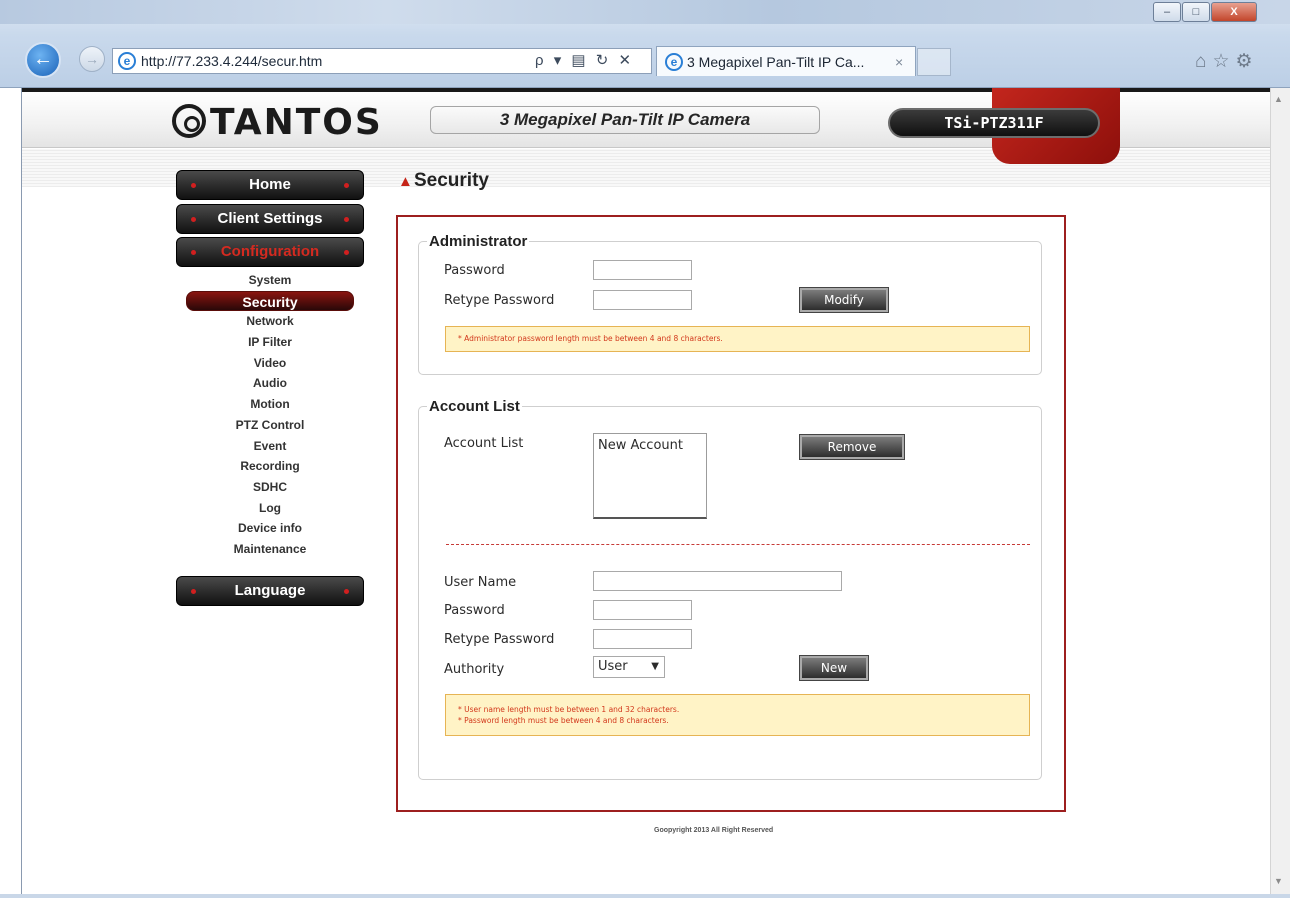  Describe the element at coordinates (270, 549) in the screenshot. I see `sidebar-item-maintenance: Maintenance` at that location.